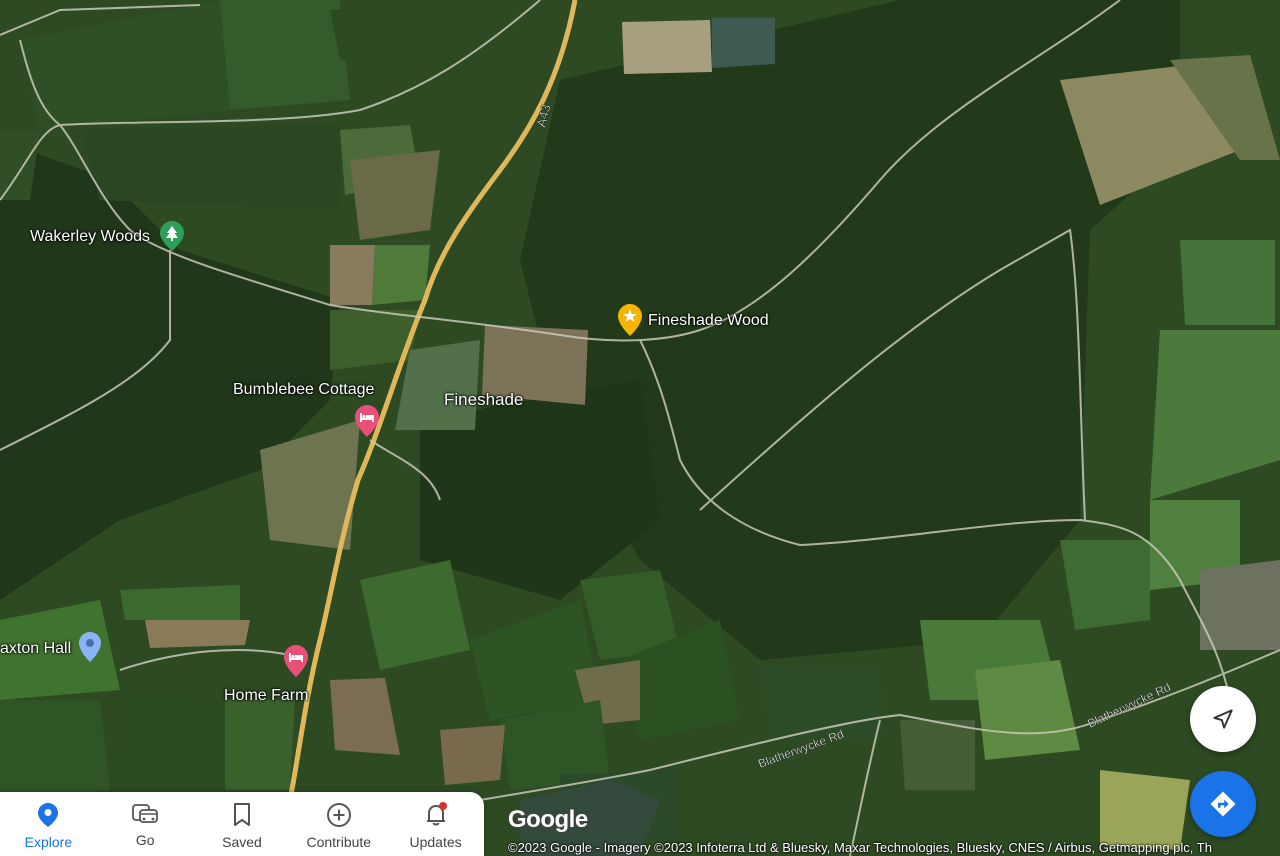 This screenshot has height=856, width=1280. What do you see at coordinates (339, 842) in the screenshot?
I see `nav-label: Contribute` at bounding box center [339, 842].